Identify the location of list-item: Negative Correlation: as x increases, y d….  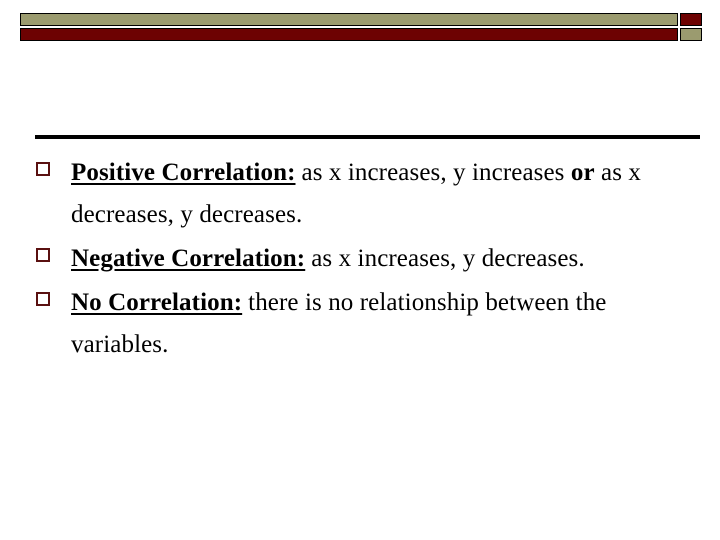
(360, 259).